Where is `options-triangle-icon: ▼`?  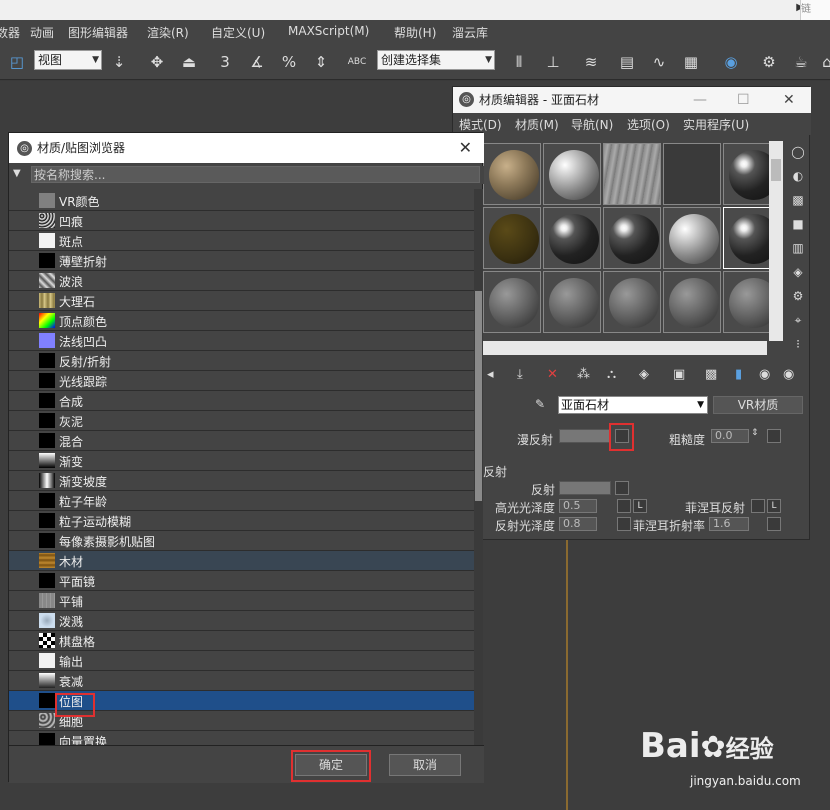
options-triangle-icon: ▼ is located at coordinates (17, 173).